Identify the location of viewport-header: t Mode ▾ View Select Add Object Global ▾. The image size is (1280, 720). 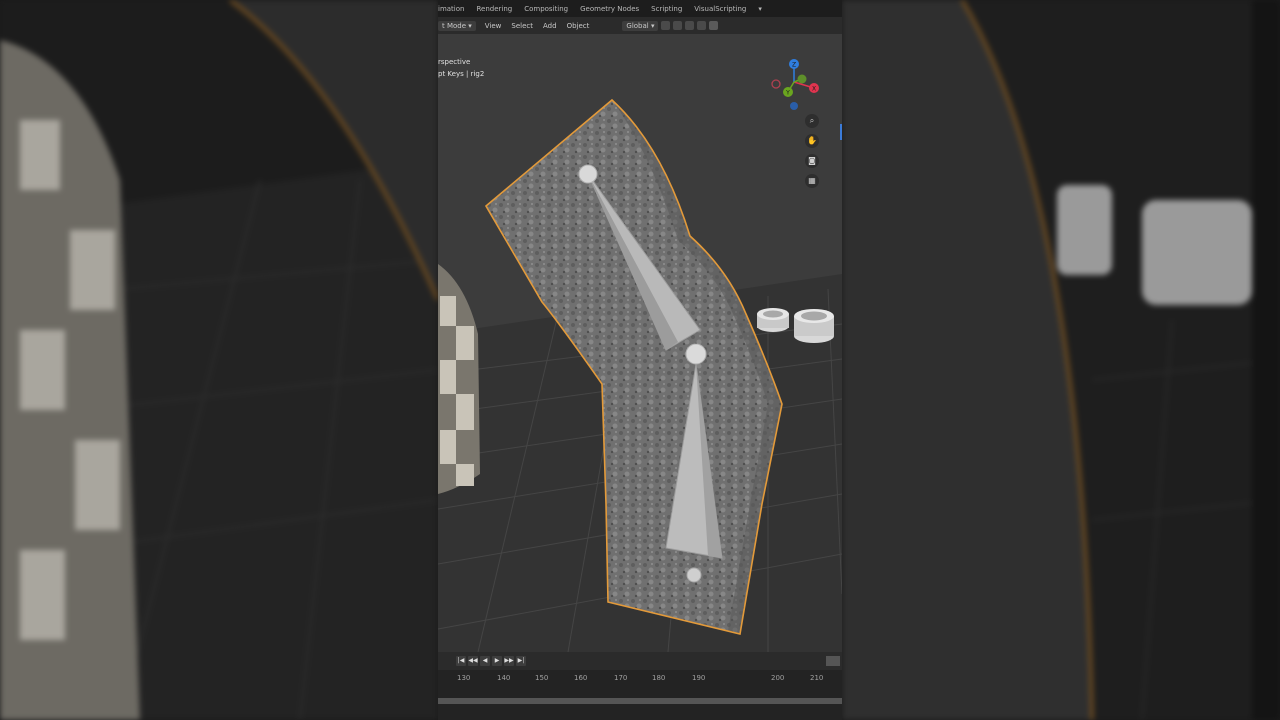
(640, 25).